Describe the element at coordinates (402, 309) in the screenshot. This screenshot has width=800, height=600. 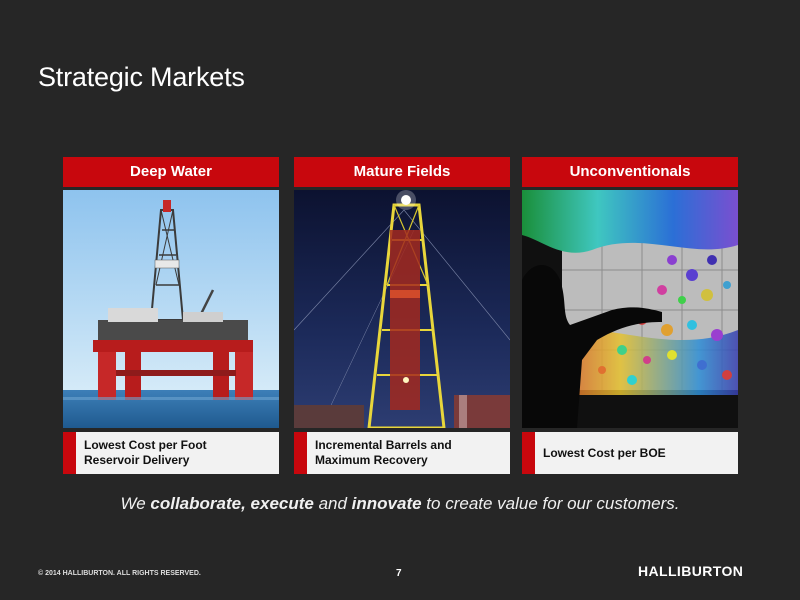
I see `land-rig-night-image` at that location.